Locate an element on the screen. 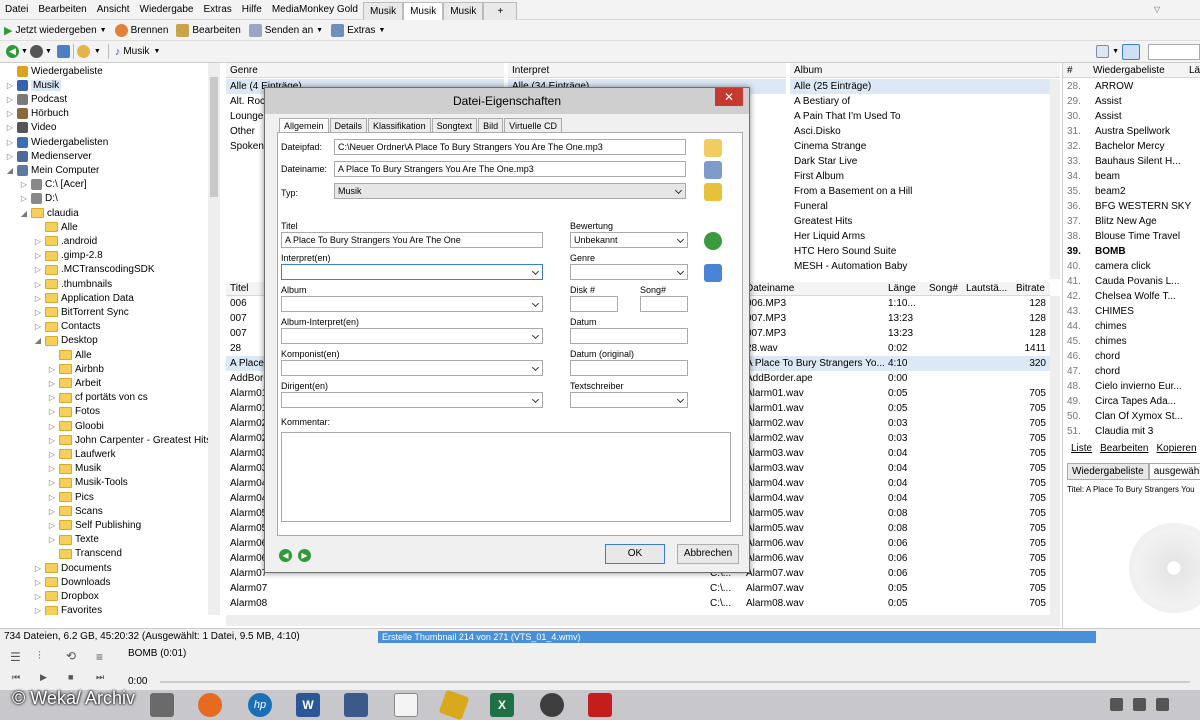 The image size is (1200, 720). equalizer-icon: ⫶ is located at coordinates (39, 656).